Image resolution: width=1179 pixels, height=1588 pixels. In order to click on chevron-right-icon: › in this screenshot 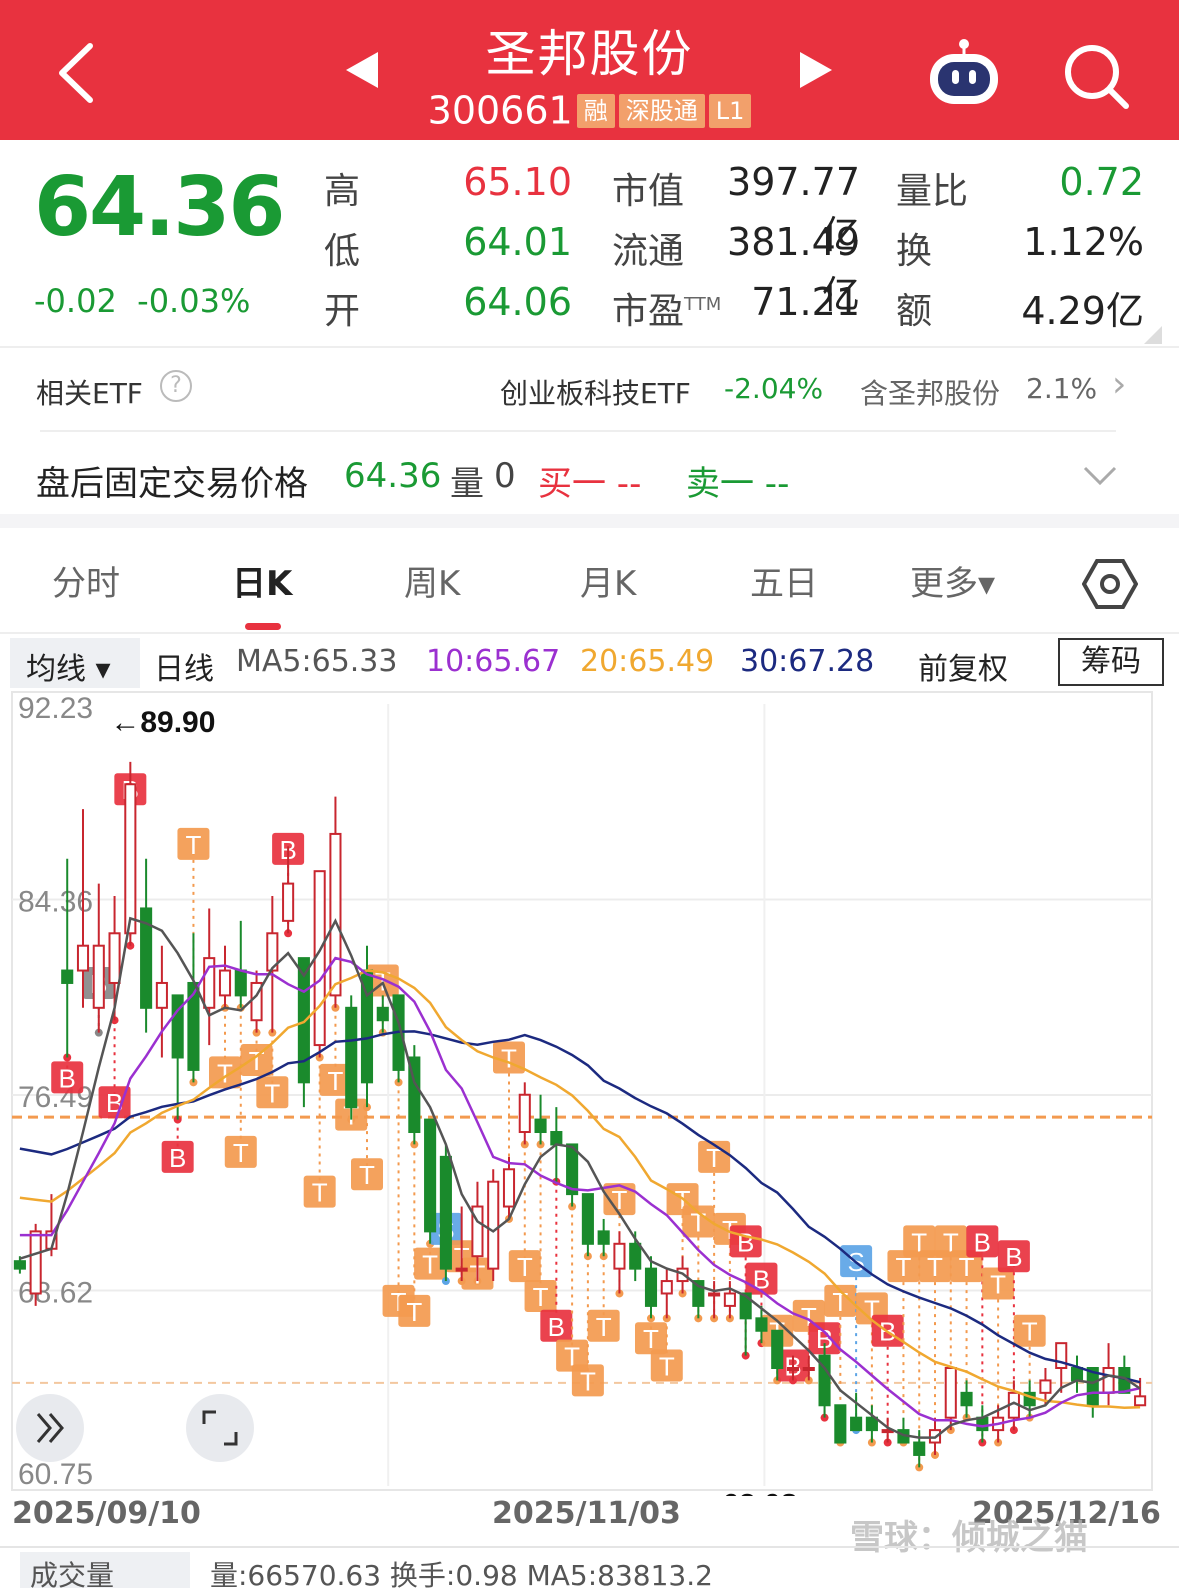, I will do `click(1119, 384)`.